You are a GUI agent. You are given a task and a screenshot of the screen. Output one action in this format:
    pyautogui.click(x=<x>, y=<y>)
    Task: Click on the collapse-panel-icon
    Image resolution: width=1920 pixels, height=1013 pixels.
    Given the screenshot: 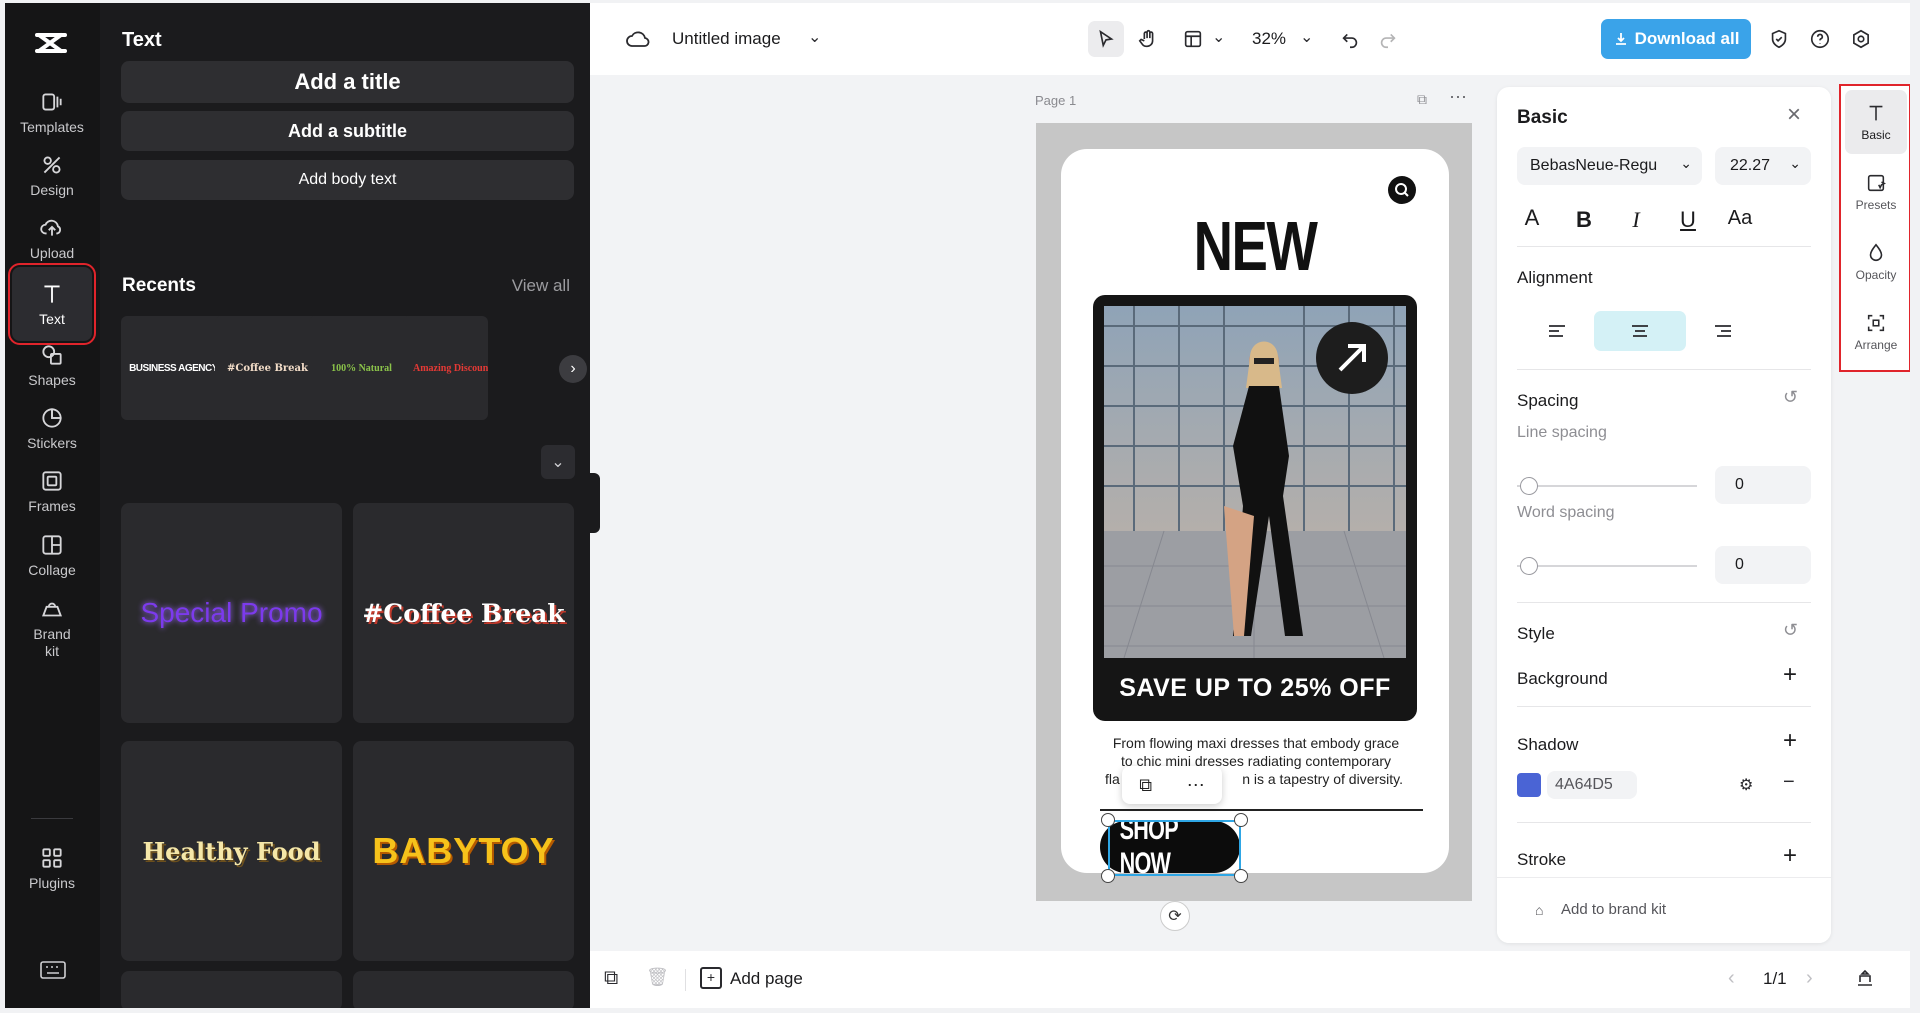 What is the action you would take?
    pyautogui.click(x=1865, y=978)
    